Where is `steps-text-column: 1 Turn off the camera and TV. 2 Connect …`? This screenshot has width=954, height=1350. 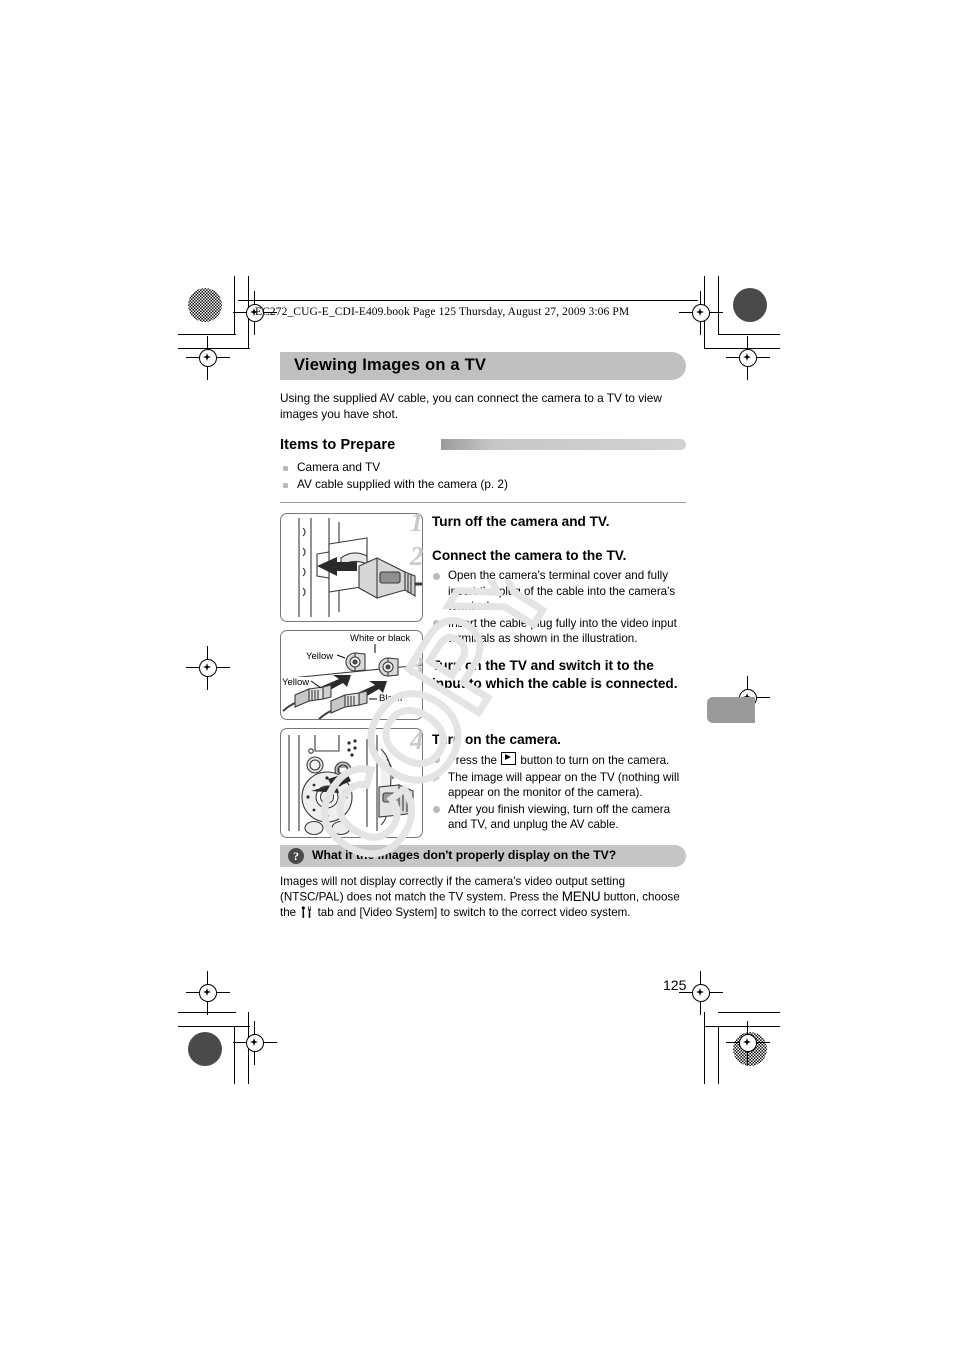 steps-text-column: 1 Turn off the camera and TV. 2 Connect … is located at coordinates (548, 671).